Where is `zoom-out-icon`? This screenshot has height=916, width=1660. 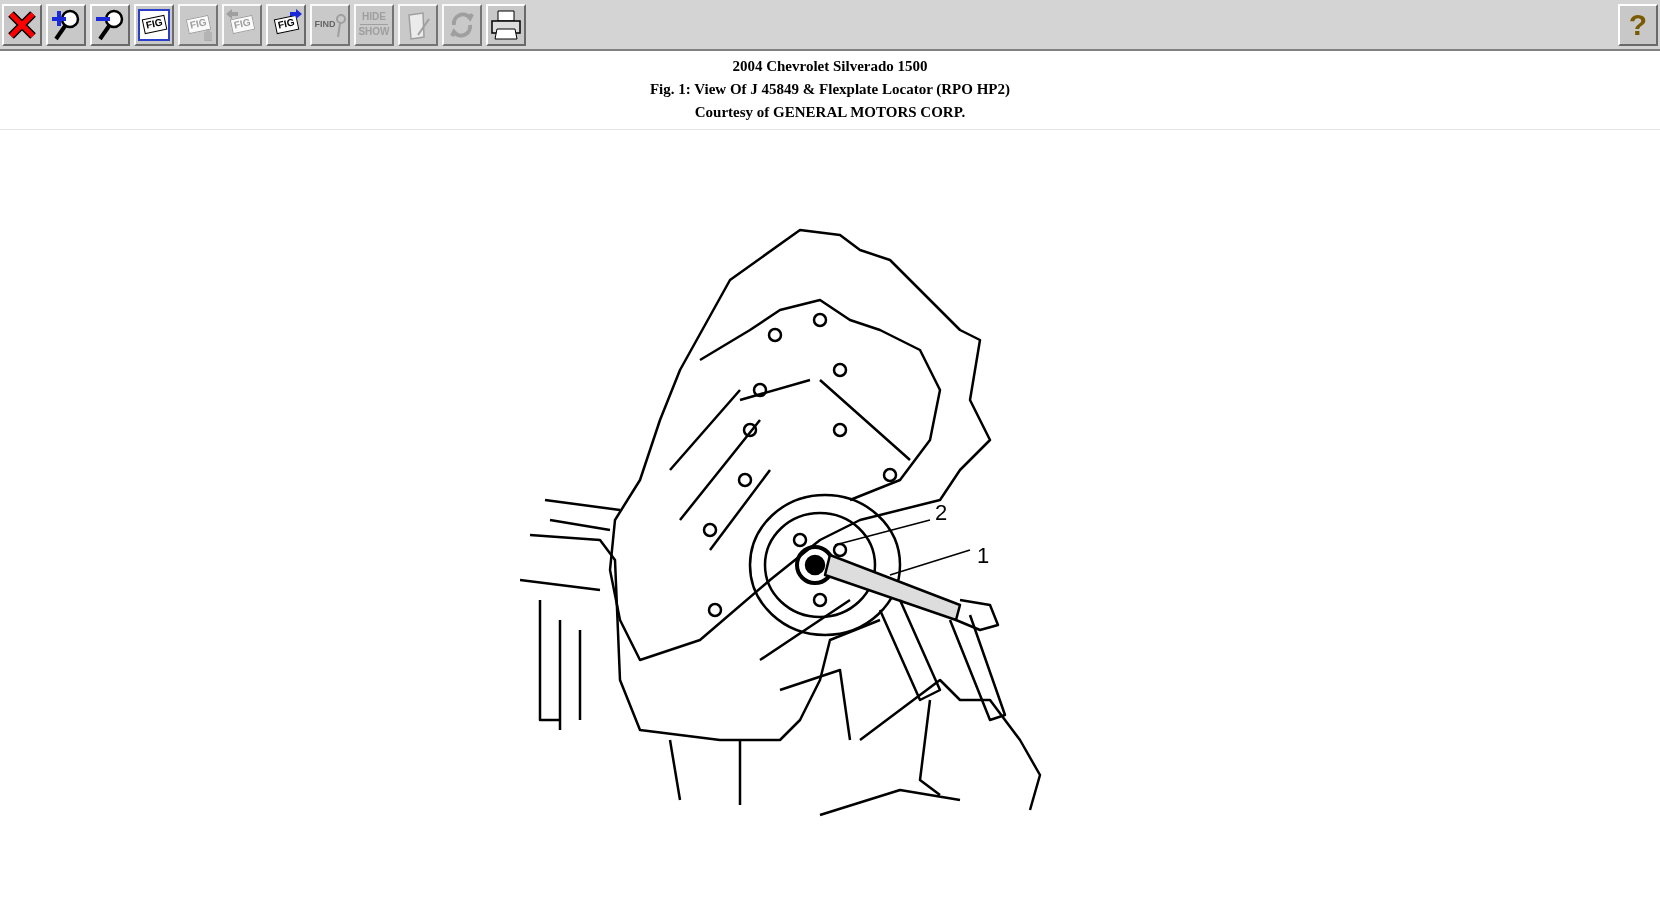
zoom-out-icon is located at coordinates (110, 24).